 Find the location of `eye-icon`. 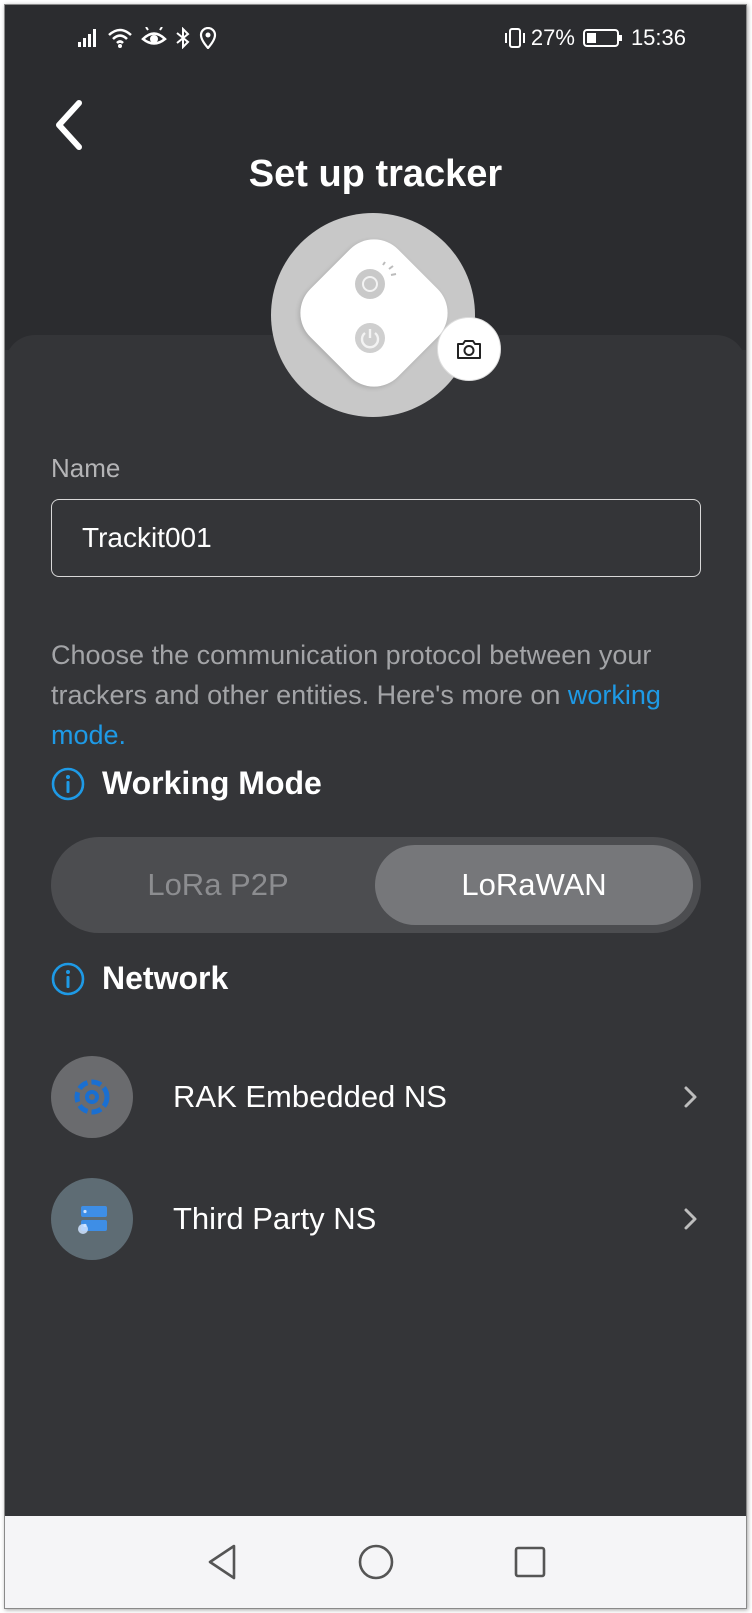

eye-icon is located at coordinates (154, 36).